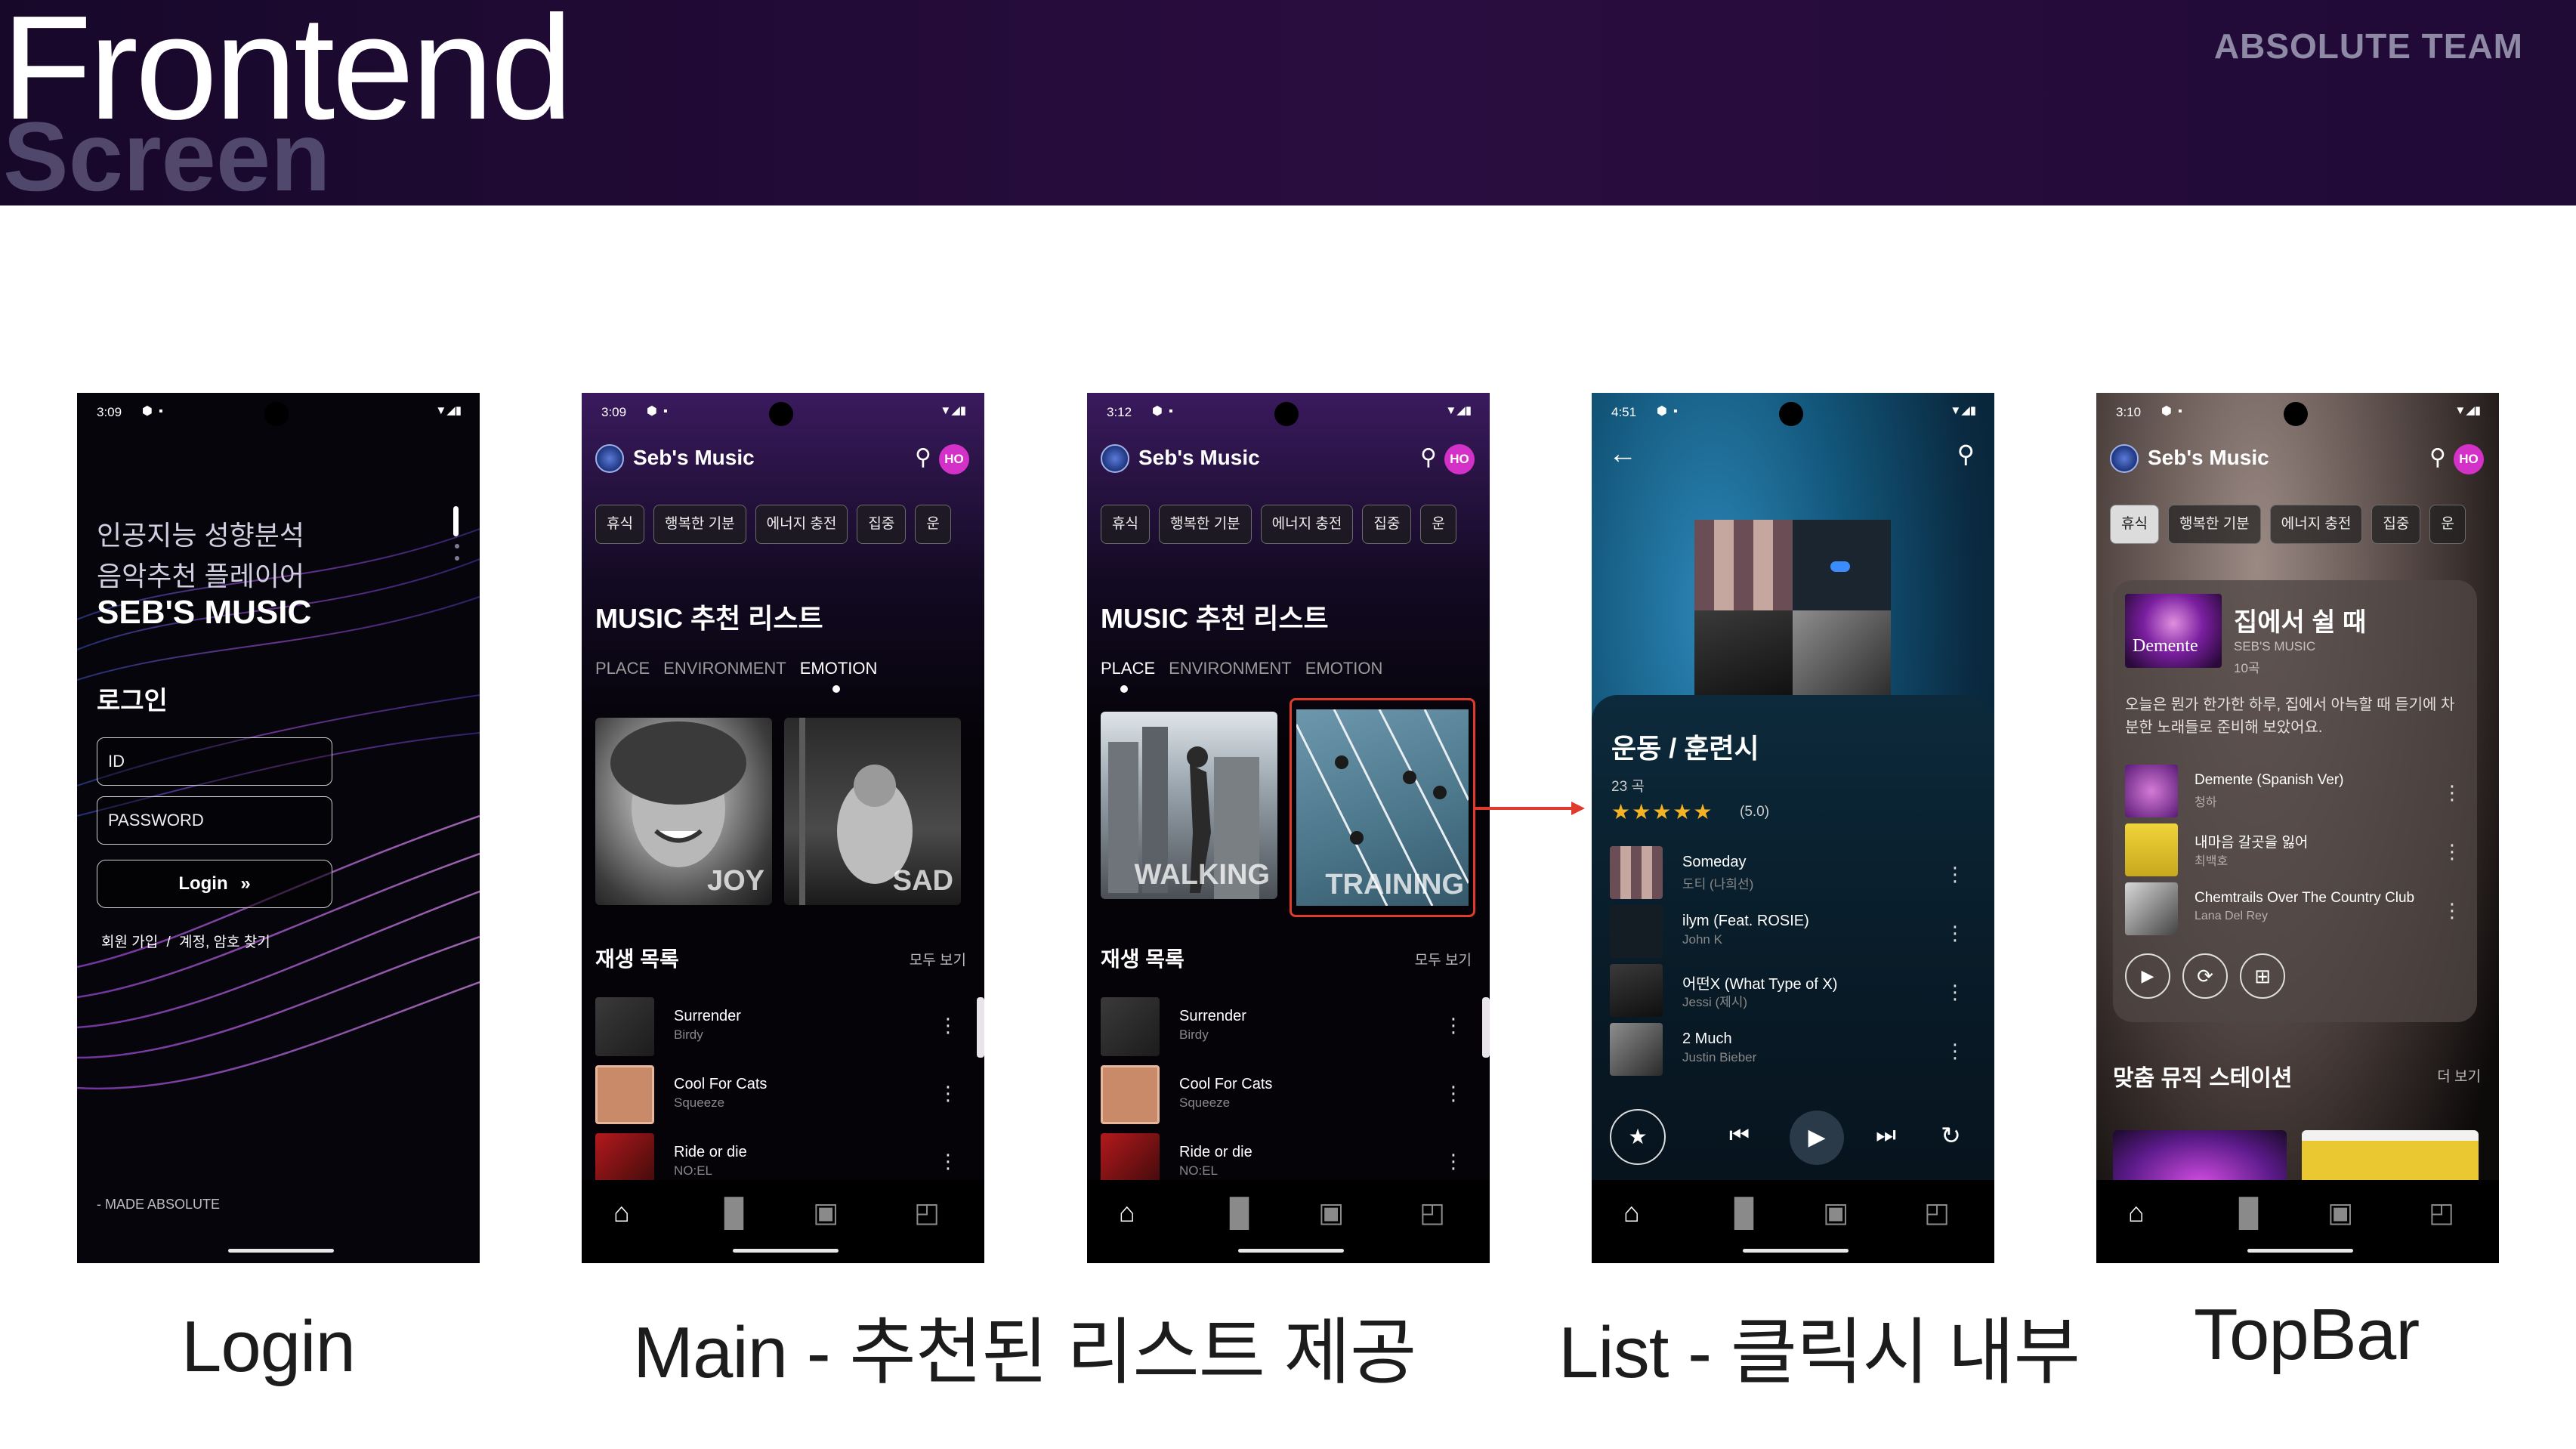 The width and height of the screenshot is (2576, 1449). What do you see at coordinates (2295, 851) in the screenshot?
I see `song-row: 내마음 갈곳을 잃어 최백호 ⋮` at bounding box center [2295, 851].